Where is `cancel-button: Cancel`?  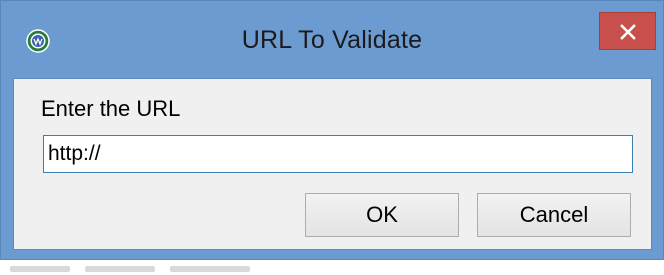 cancel-button: Cancel is located at coordinates (554, 215).